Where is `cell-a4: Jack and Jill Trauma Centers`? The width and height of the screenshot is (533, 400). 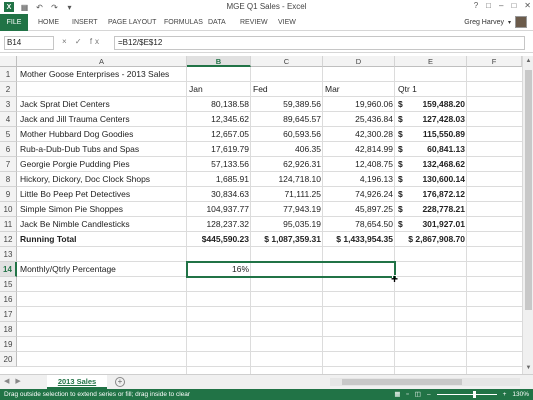
cell-a4: Jack and Jill Trauma Centers is located at coordinates (75, 119).